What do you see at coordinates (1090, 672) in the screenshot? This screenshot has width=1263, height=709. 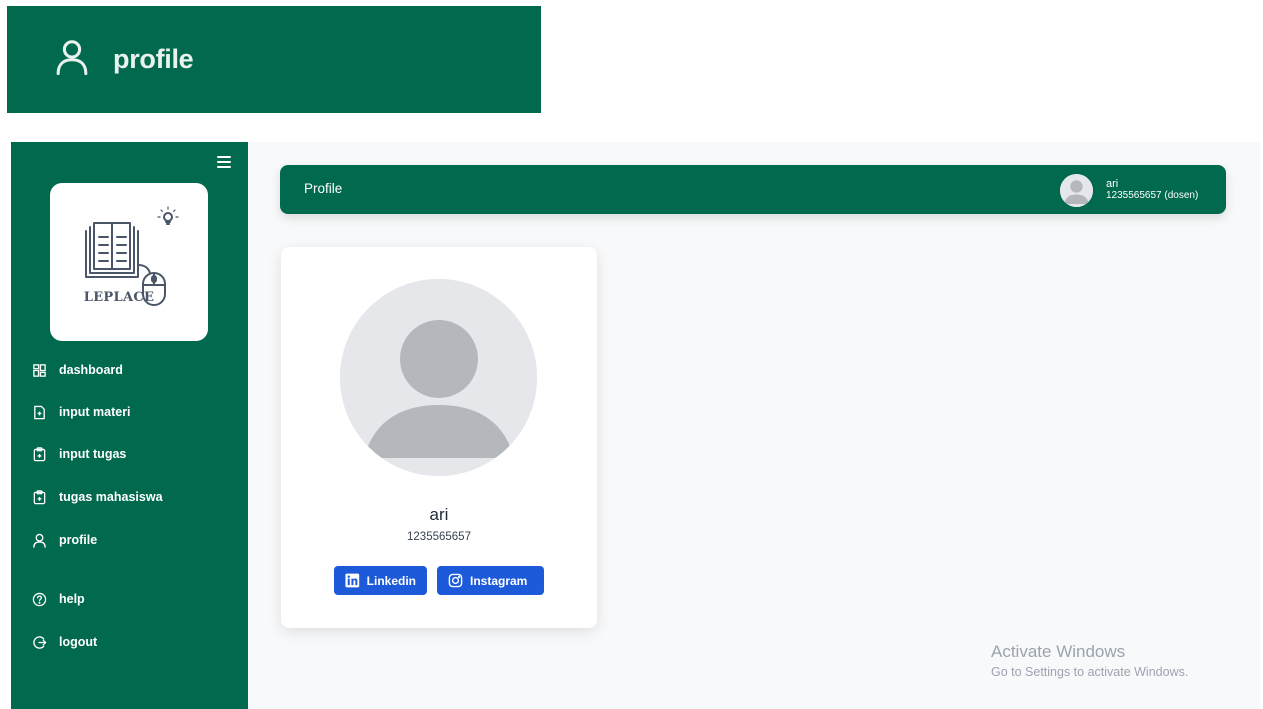 I see `watermark-subtitle: Go to Settings to activate Windows.` at bounding box center [1090, 672].